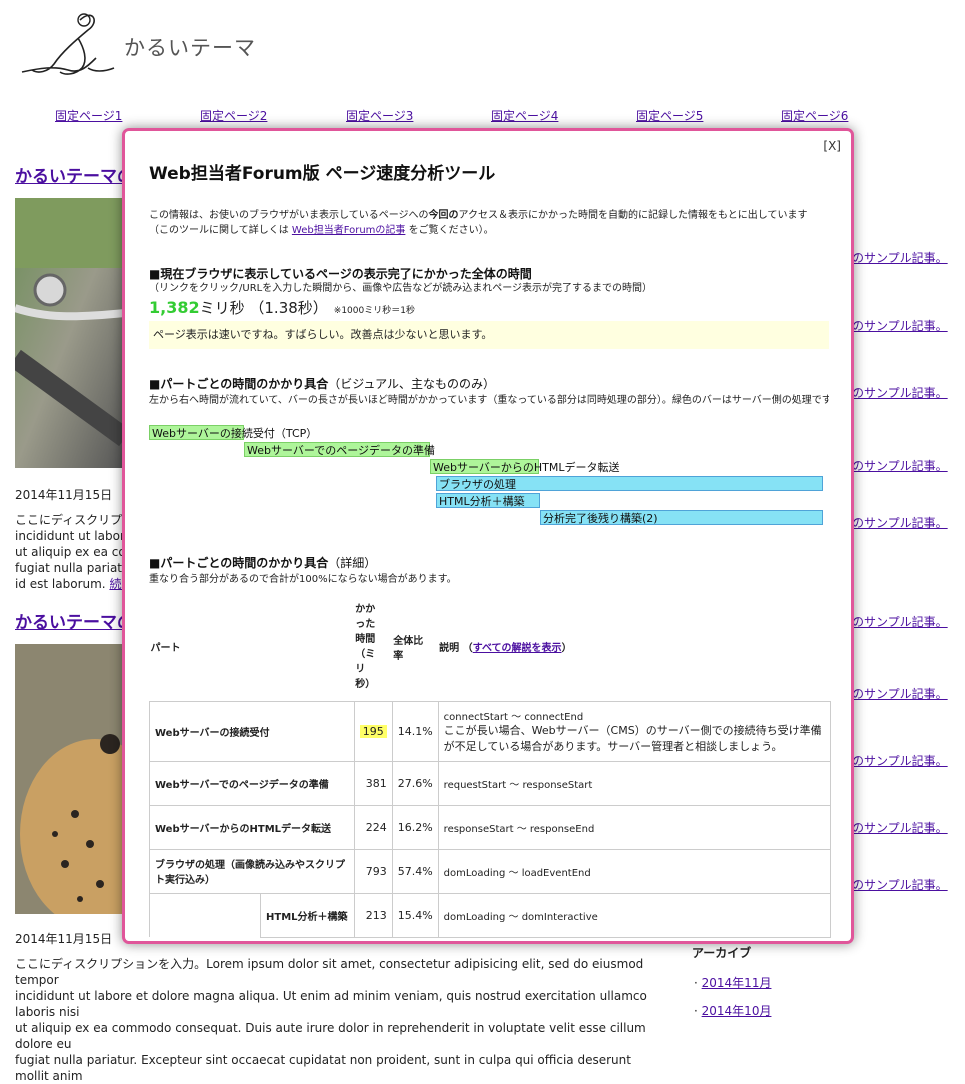  Describe the element at coordinates (373, 827) in the screenshot. I see `row-ms: 224` at that location.